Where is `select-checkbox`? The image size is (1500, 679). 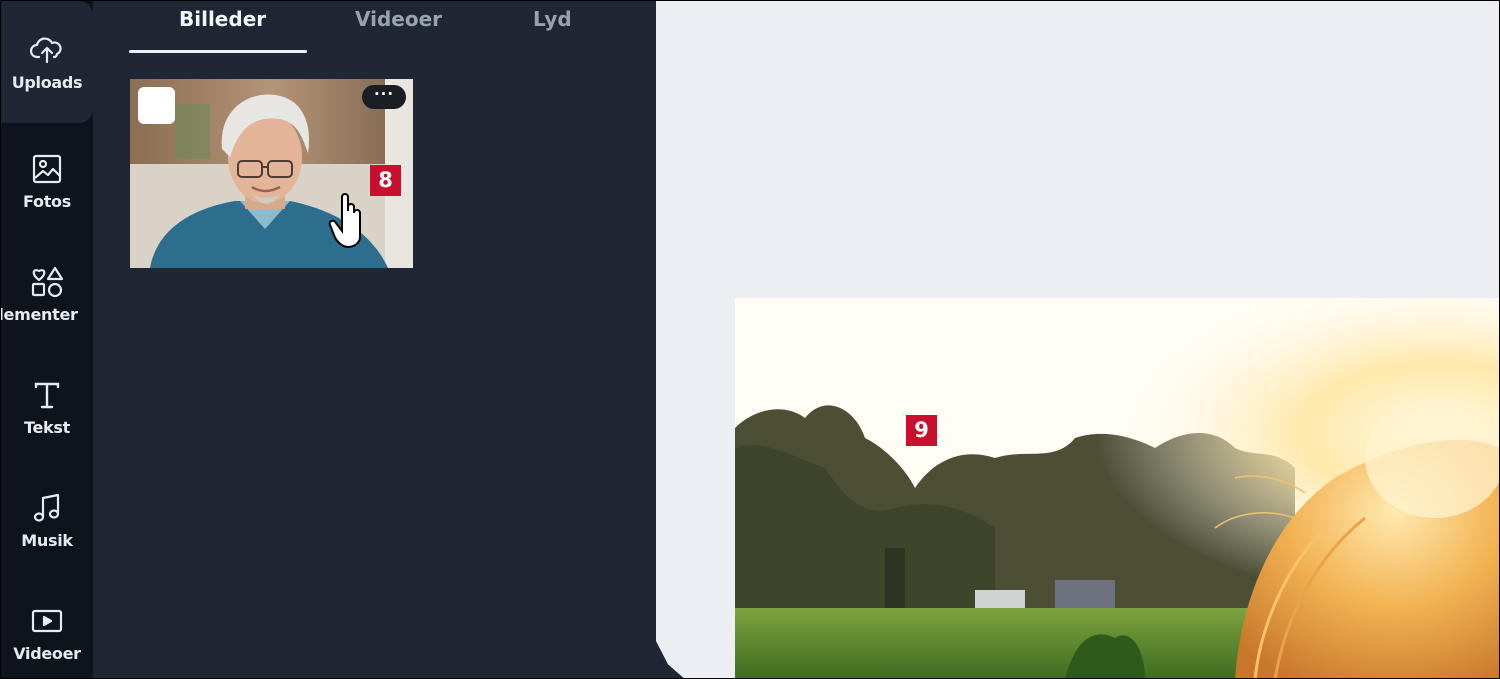
select-checkbox is located at coordinates (156, 105).